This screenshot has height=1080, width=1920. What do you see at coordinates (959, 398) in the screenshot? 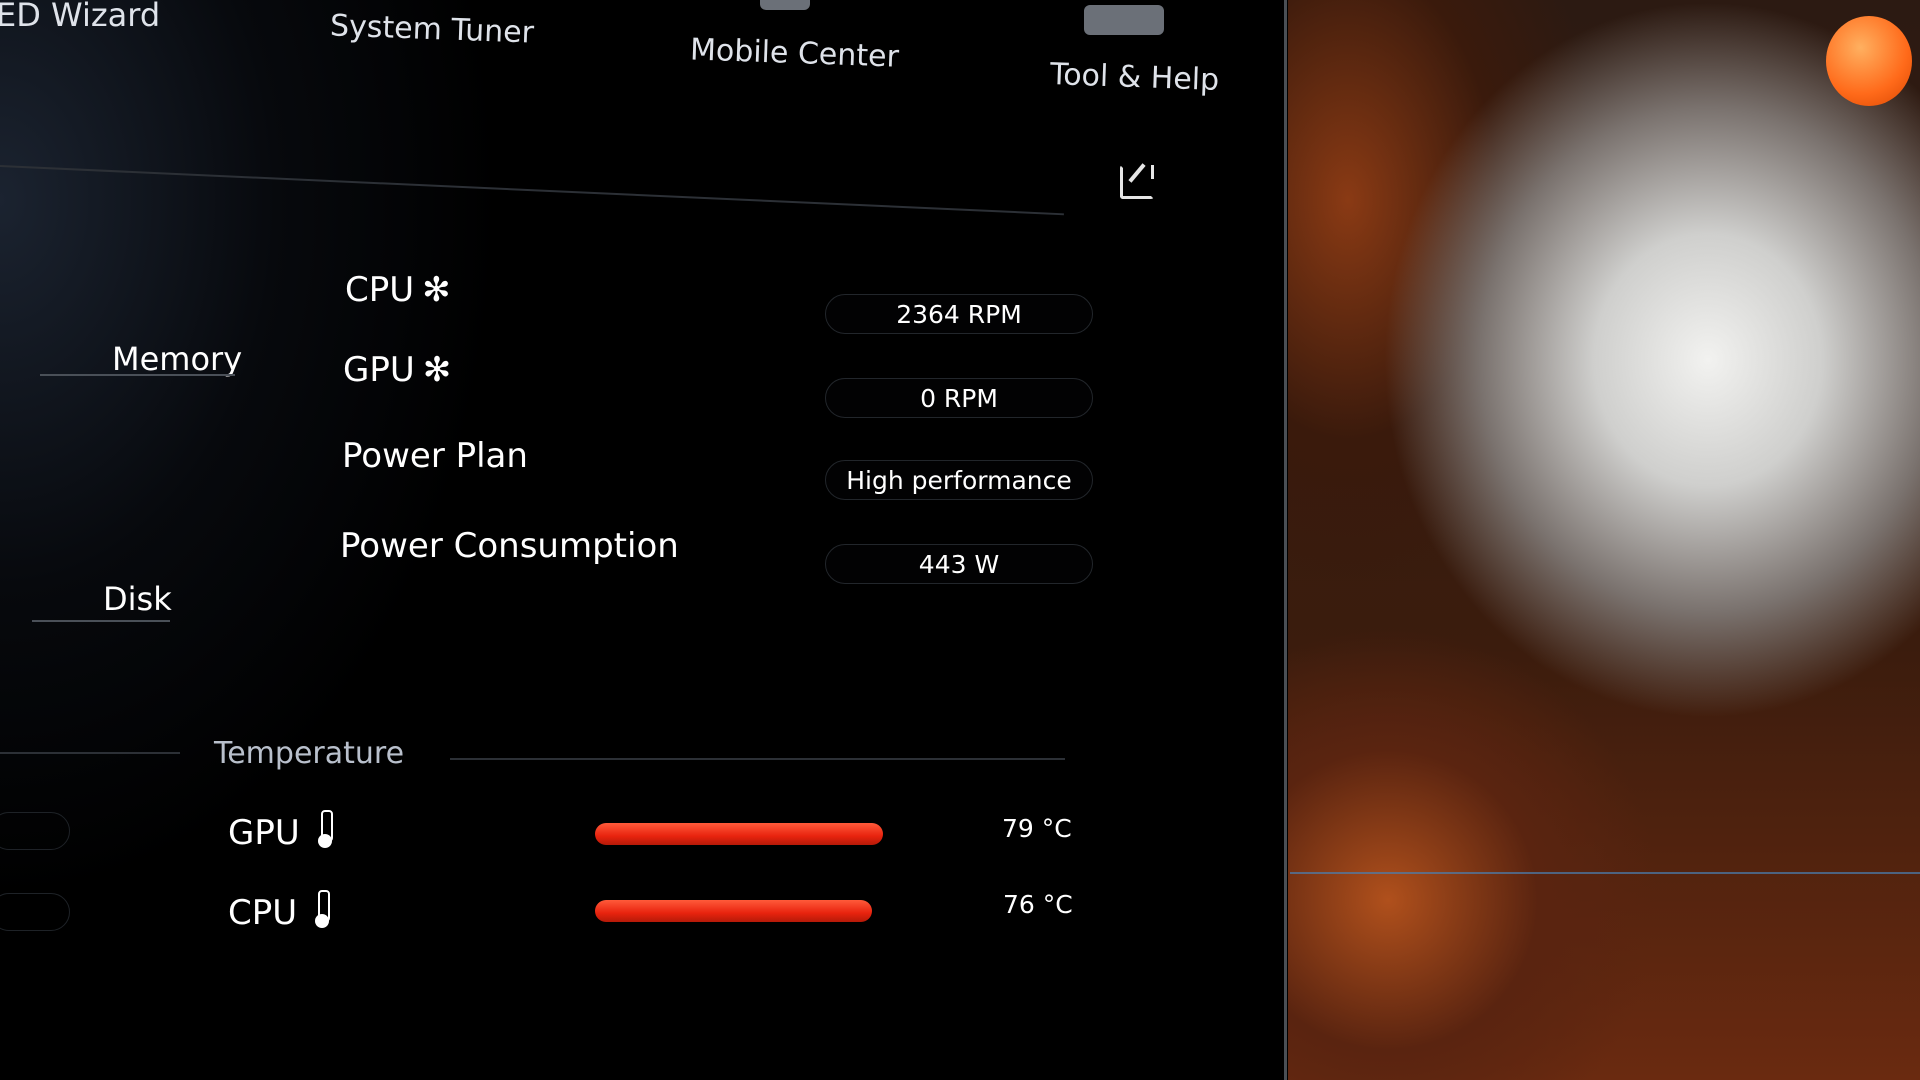
I see `gpu-fan-value: 0 RPM` at bounding box center [959, 398].